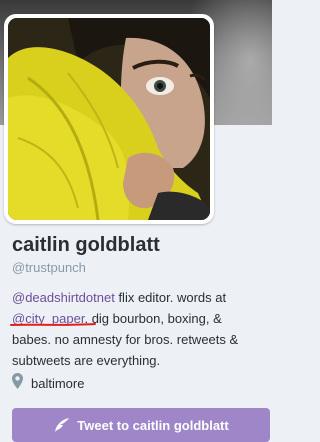 The image size is (320, 442). I want to click on tweet-to-label: Tweet to caitlin goldblatt, so click(153, 425).